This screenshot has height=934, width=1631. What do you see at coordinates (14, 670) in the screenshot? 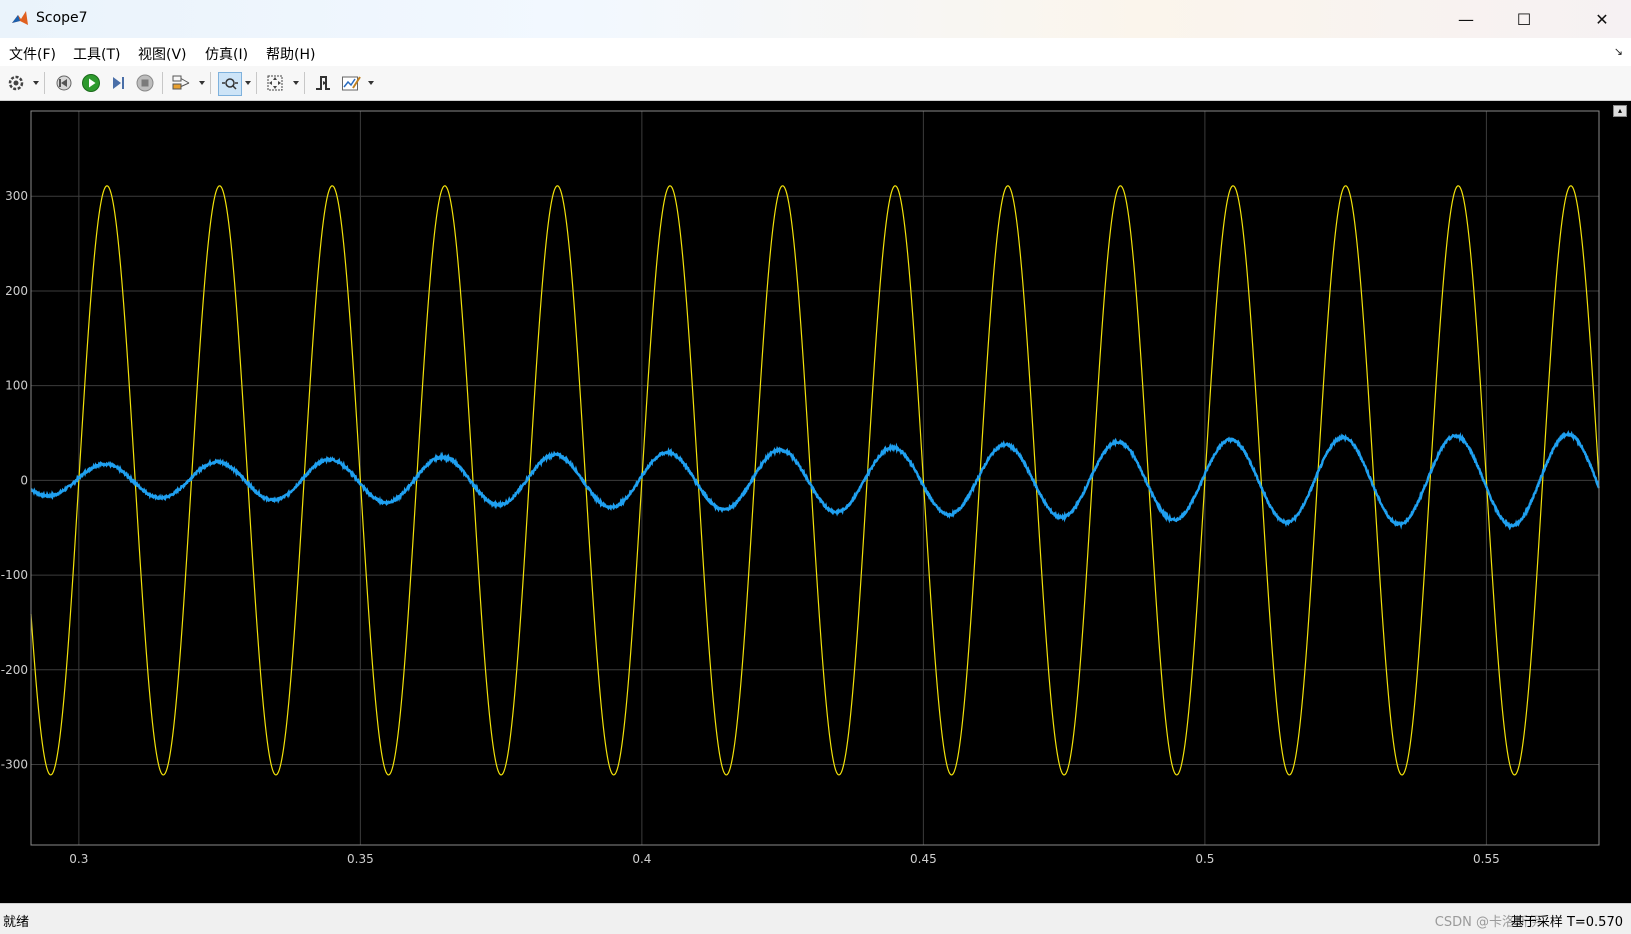
I see `y-tick-label: -200` at bounding box center [14, 670].